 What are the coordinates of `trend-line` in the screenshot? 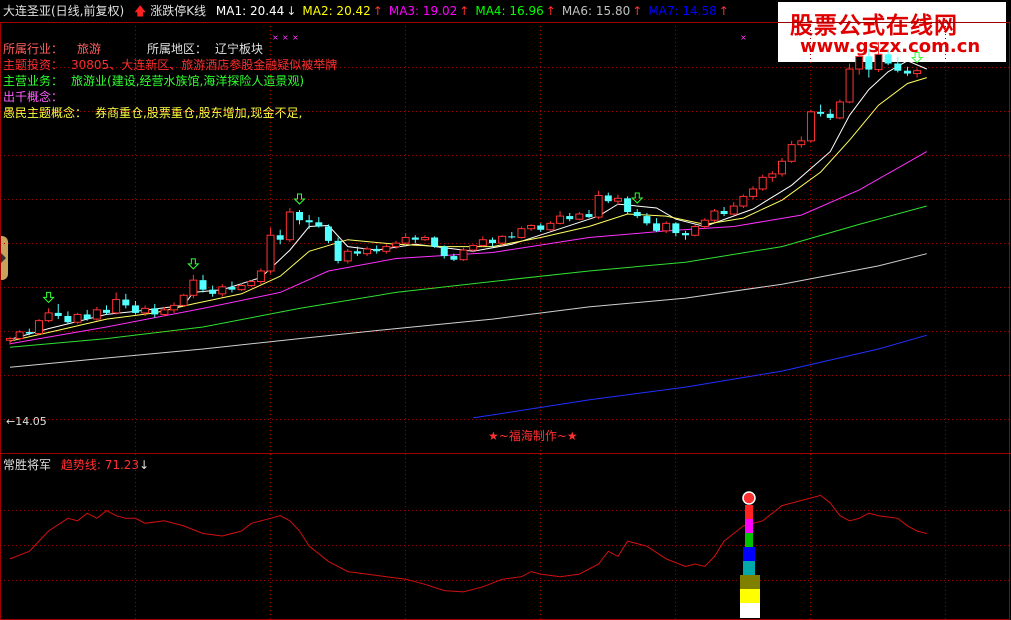 It's located at (468, 543).